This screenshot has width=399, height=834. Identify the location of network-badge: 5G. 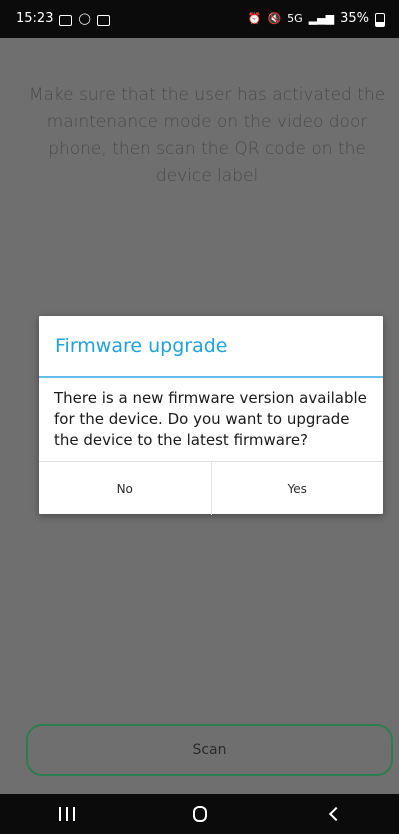
(295, 18).